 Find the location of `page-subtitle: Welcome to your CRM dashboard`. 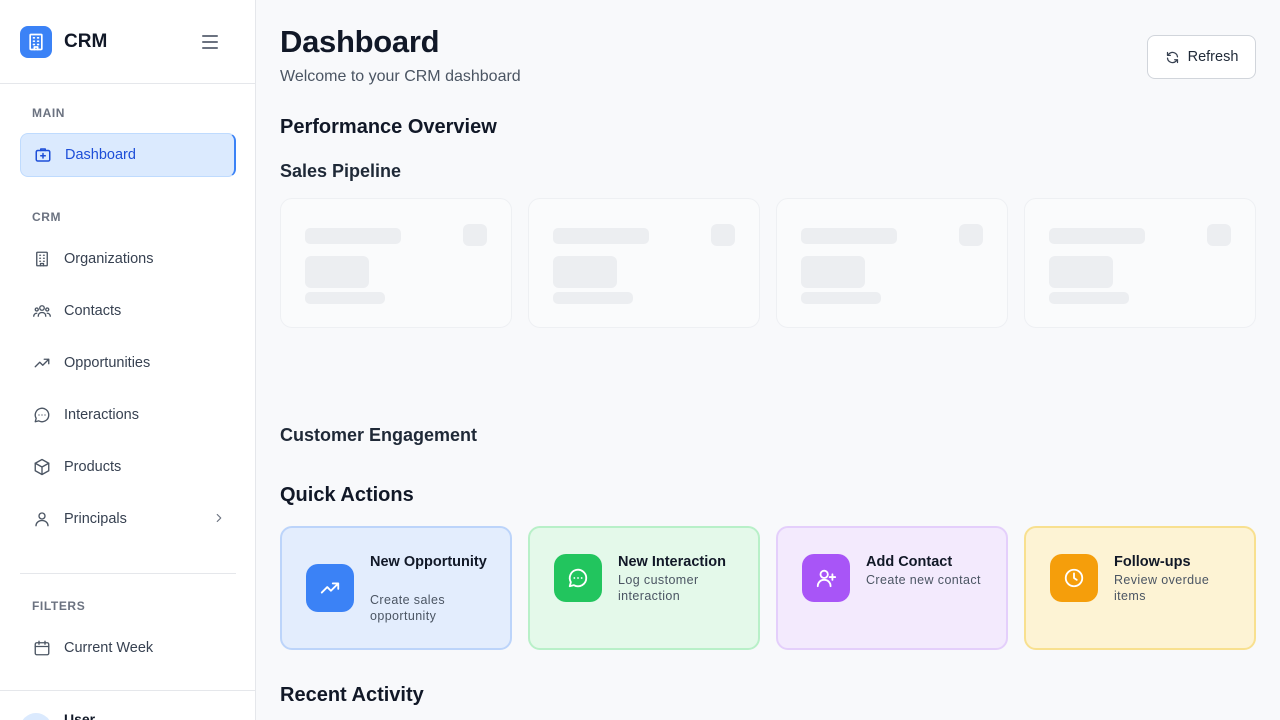

page-subtitle: Welcome to your CRM dashboard is located at coordinates (400, 76).